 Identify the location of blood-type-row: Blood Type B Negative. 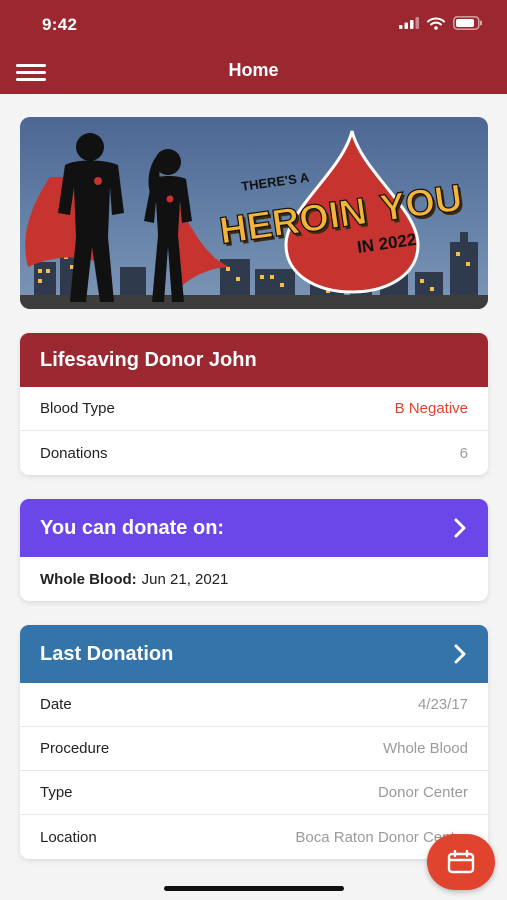
(254, 409).